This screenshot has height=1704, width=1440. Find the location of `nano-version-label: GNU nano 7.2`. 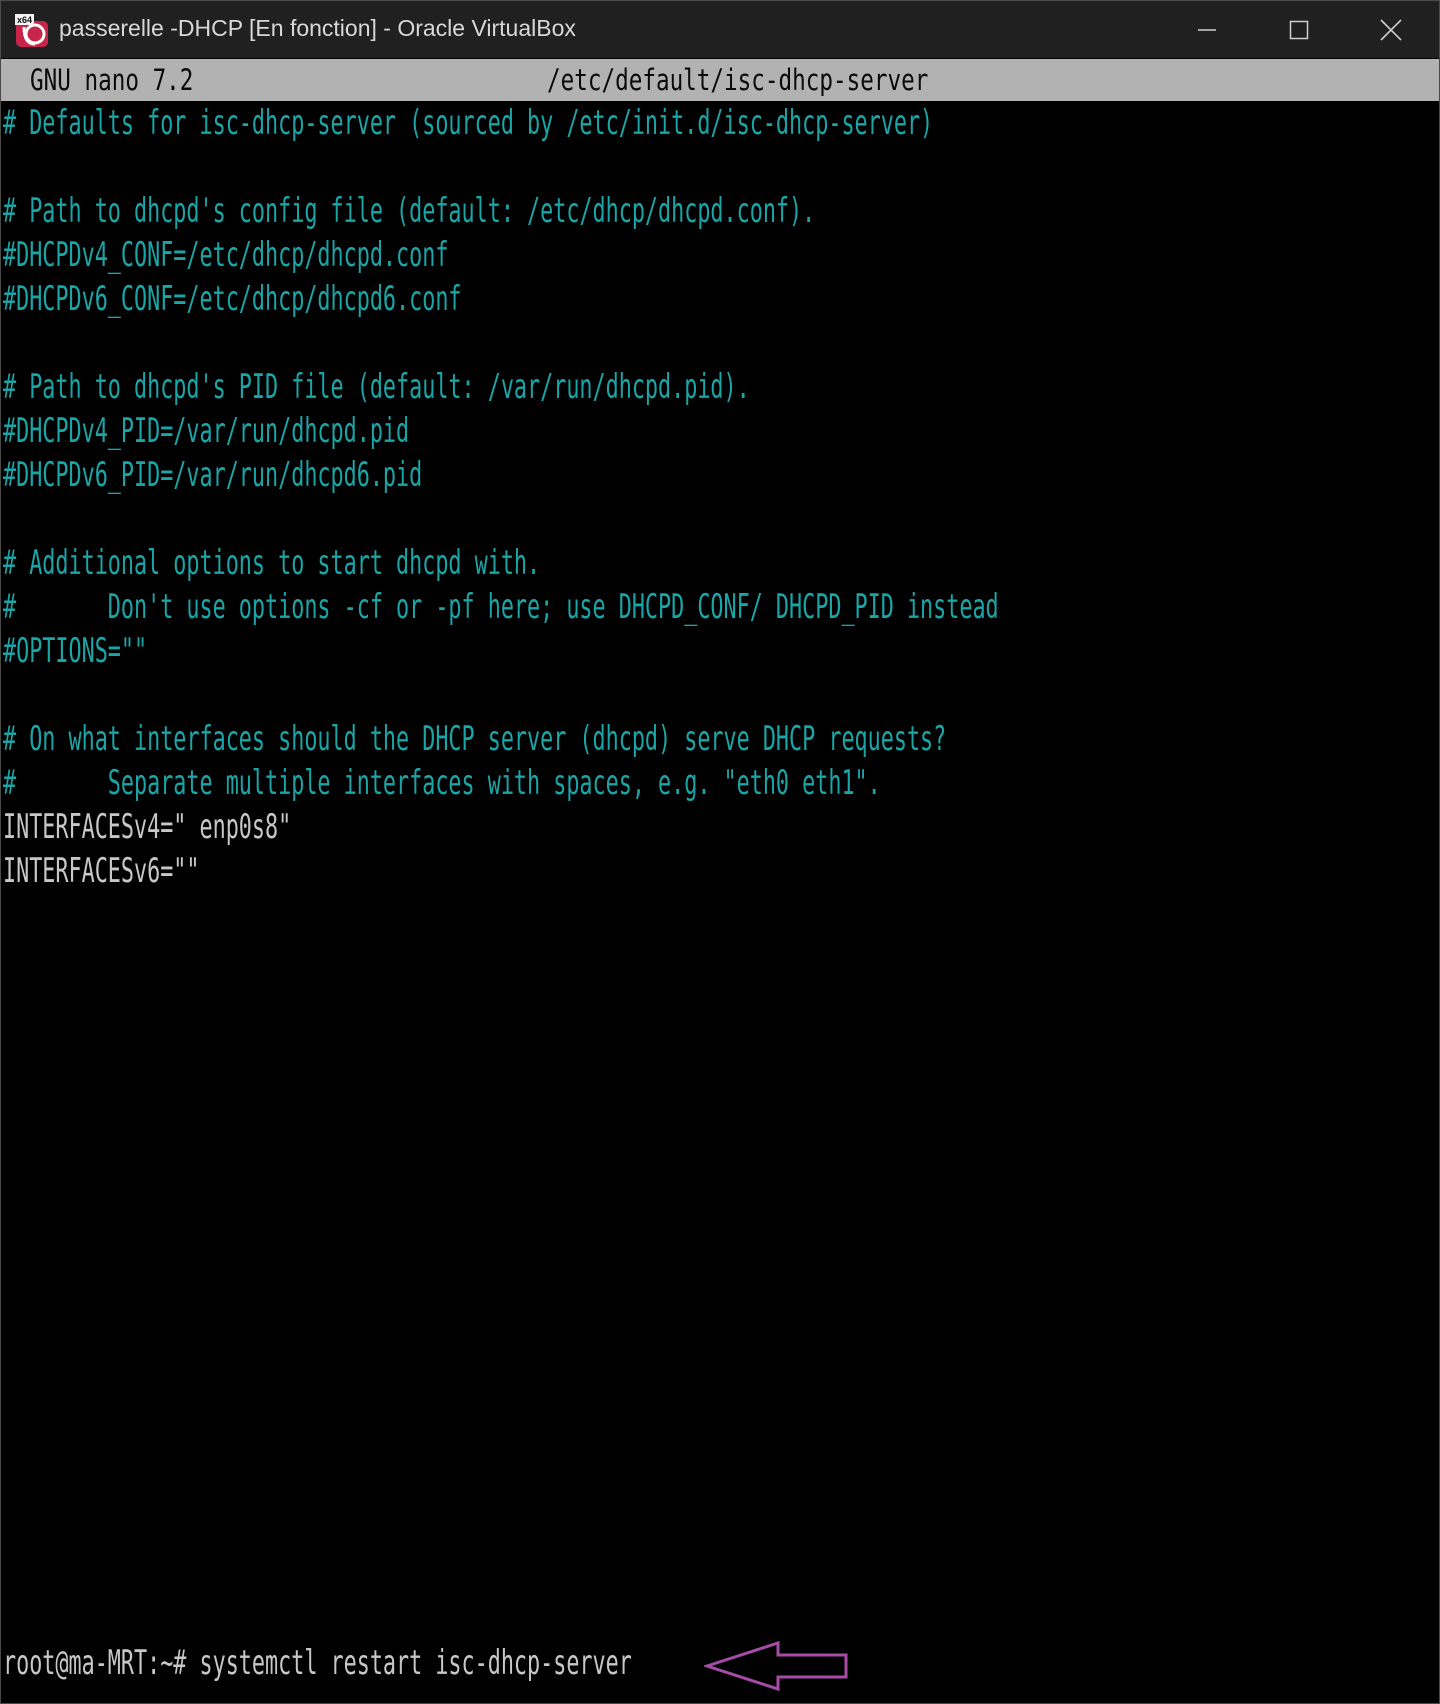

nano-version-label: GNU nano 7.2 is located at coordinates (112, 80).